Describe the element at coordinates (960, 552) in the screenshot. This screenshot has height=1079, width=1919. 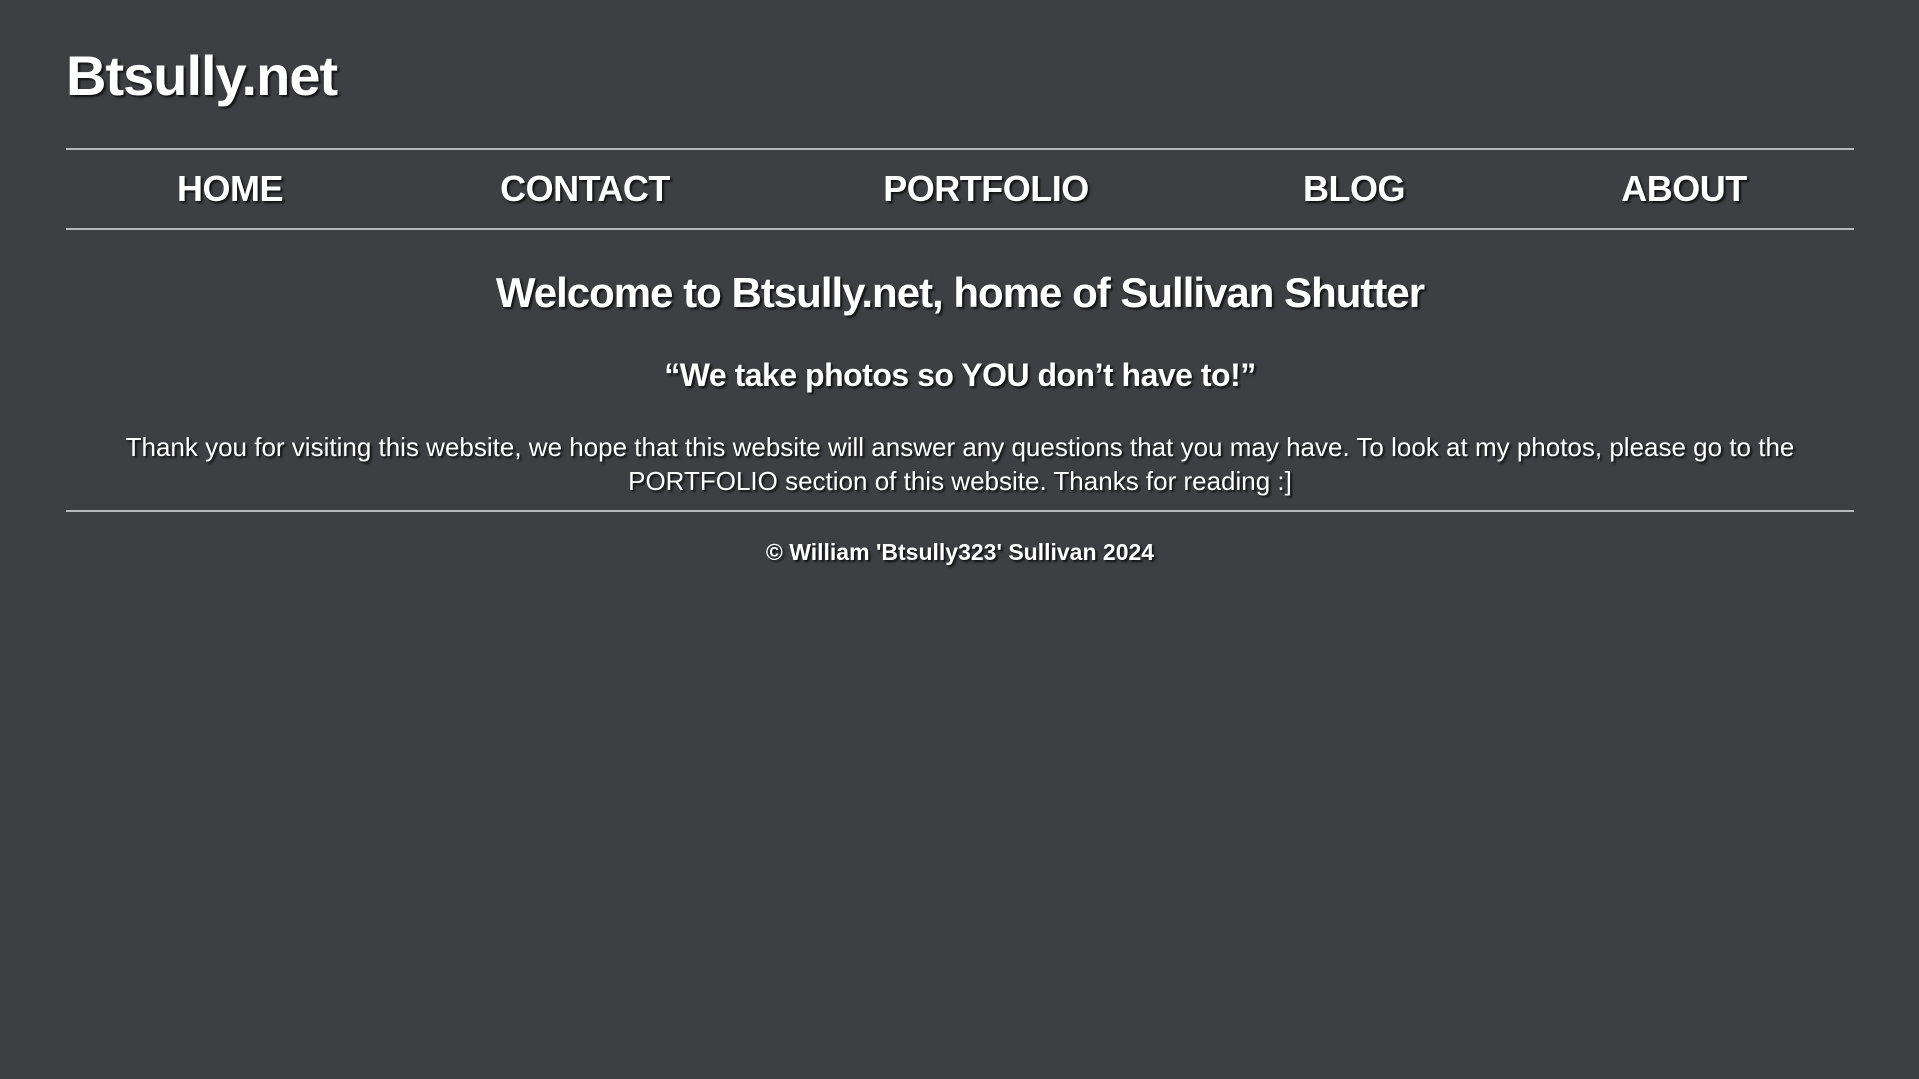
I see `copyright-text: © William 'Btsully323' Sullivan 2024` at that location.